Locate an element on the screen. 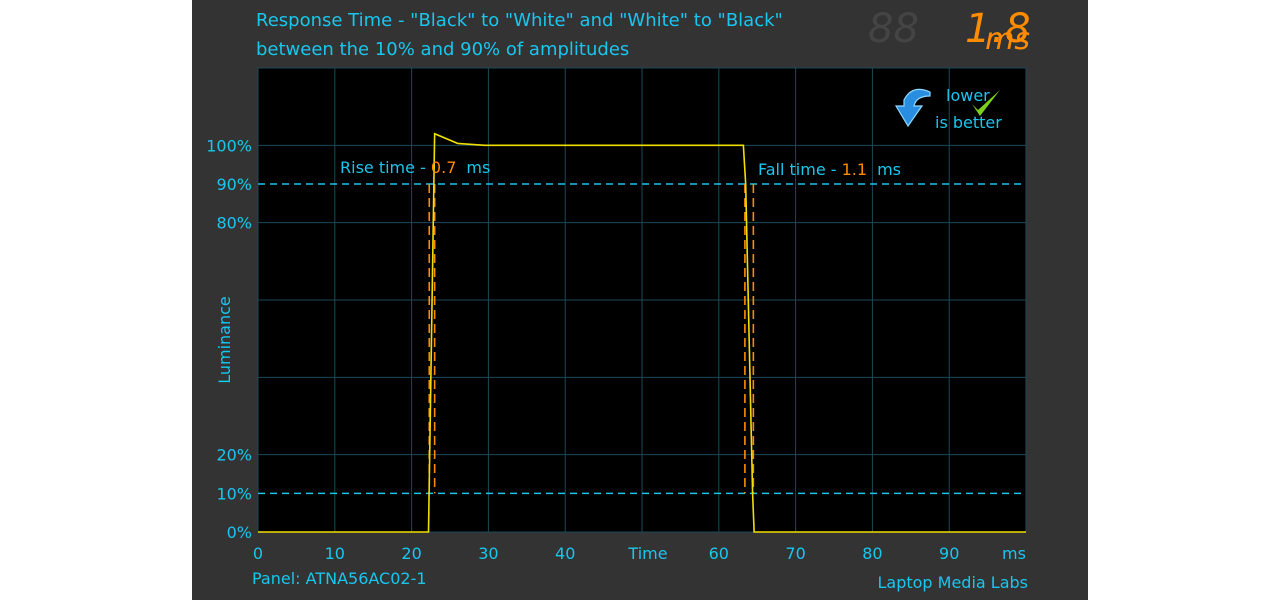 The image size is (1280, 600). x-tick-label: 10 is located at coordinates (335, 553).